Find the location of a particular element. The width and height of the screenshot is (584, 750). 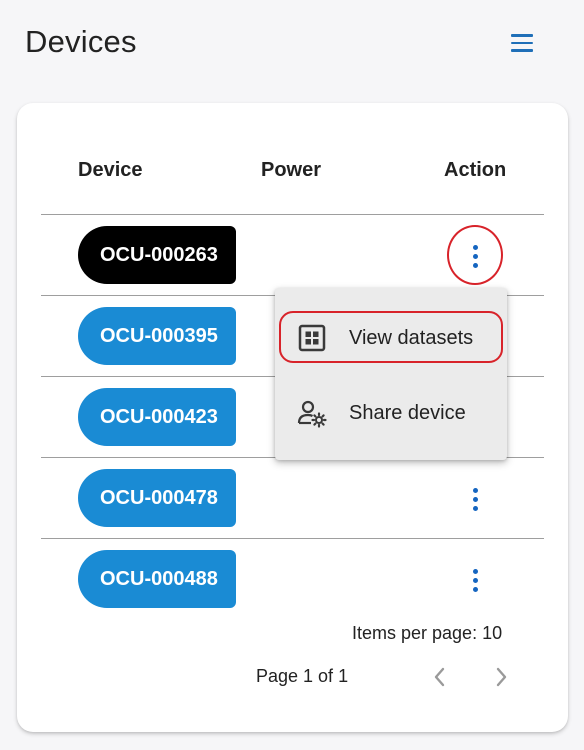

device-chip: OCU-000478 is located at coordinates (157, 498).